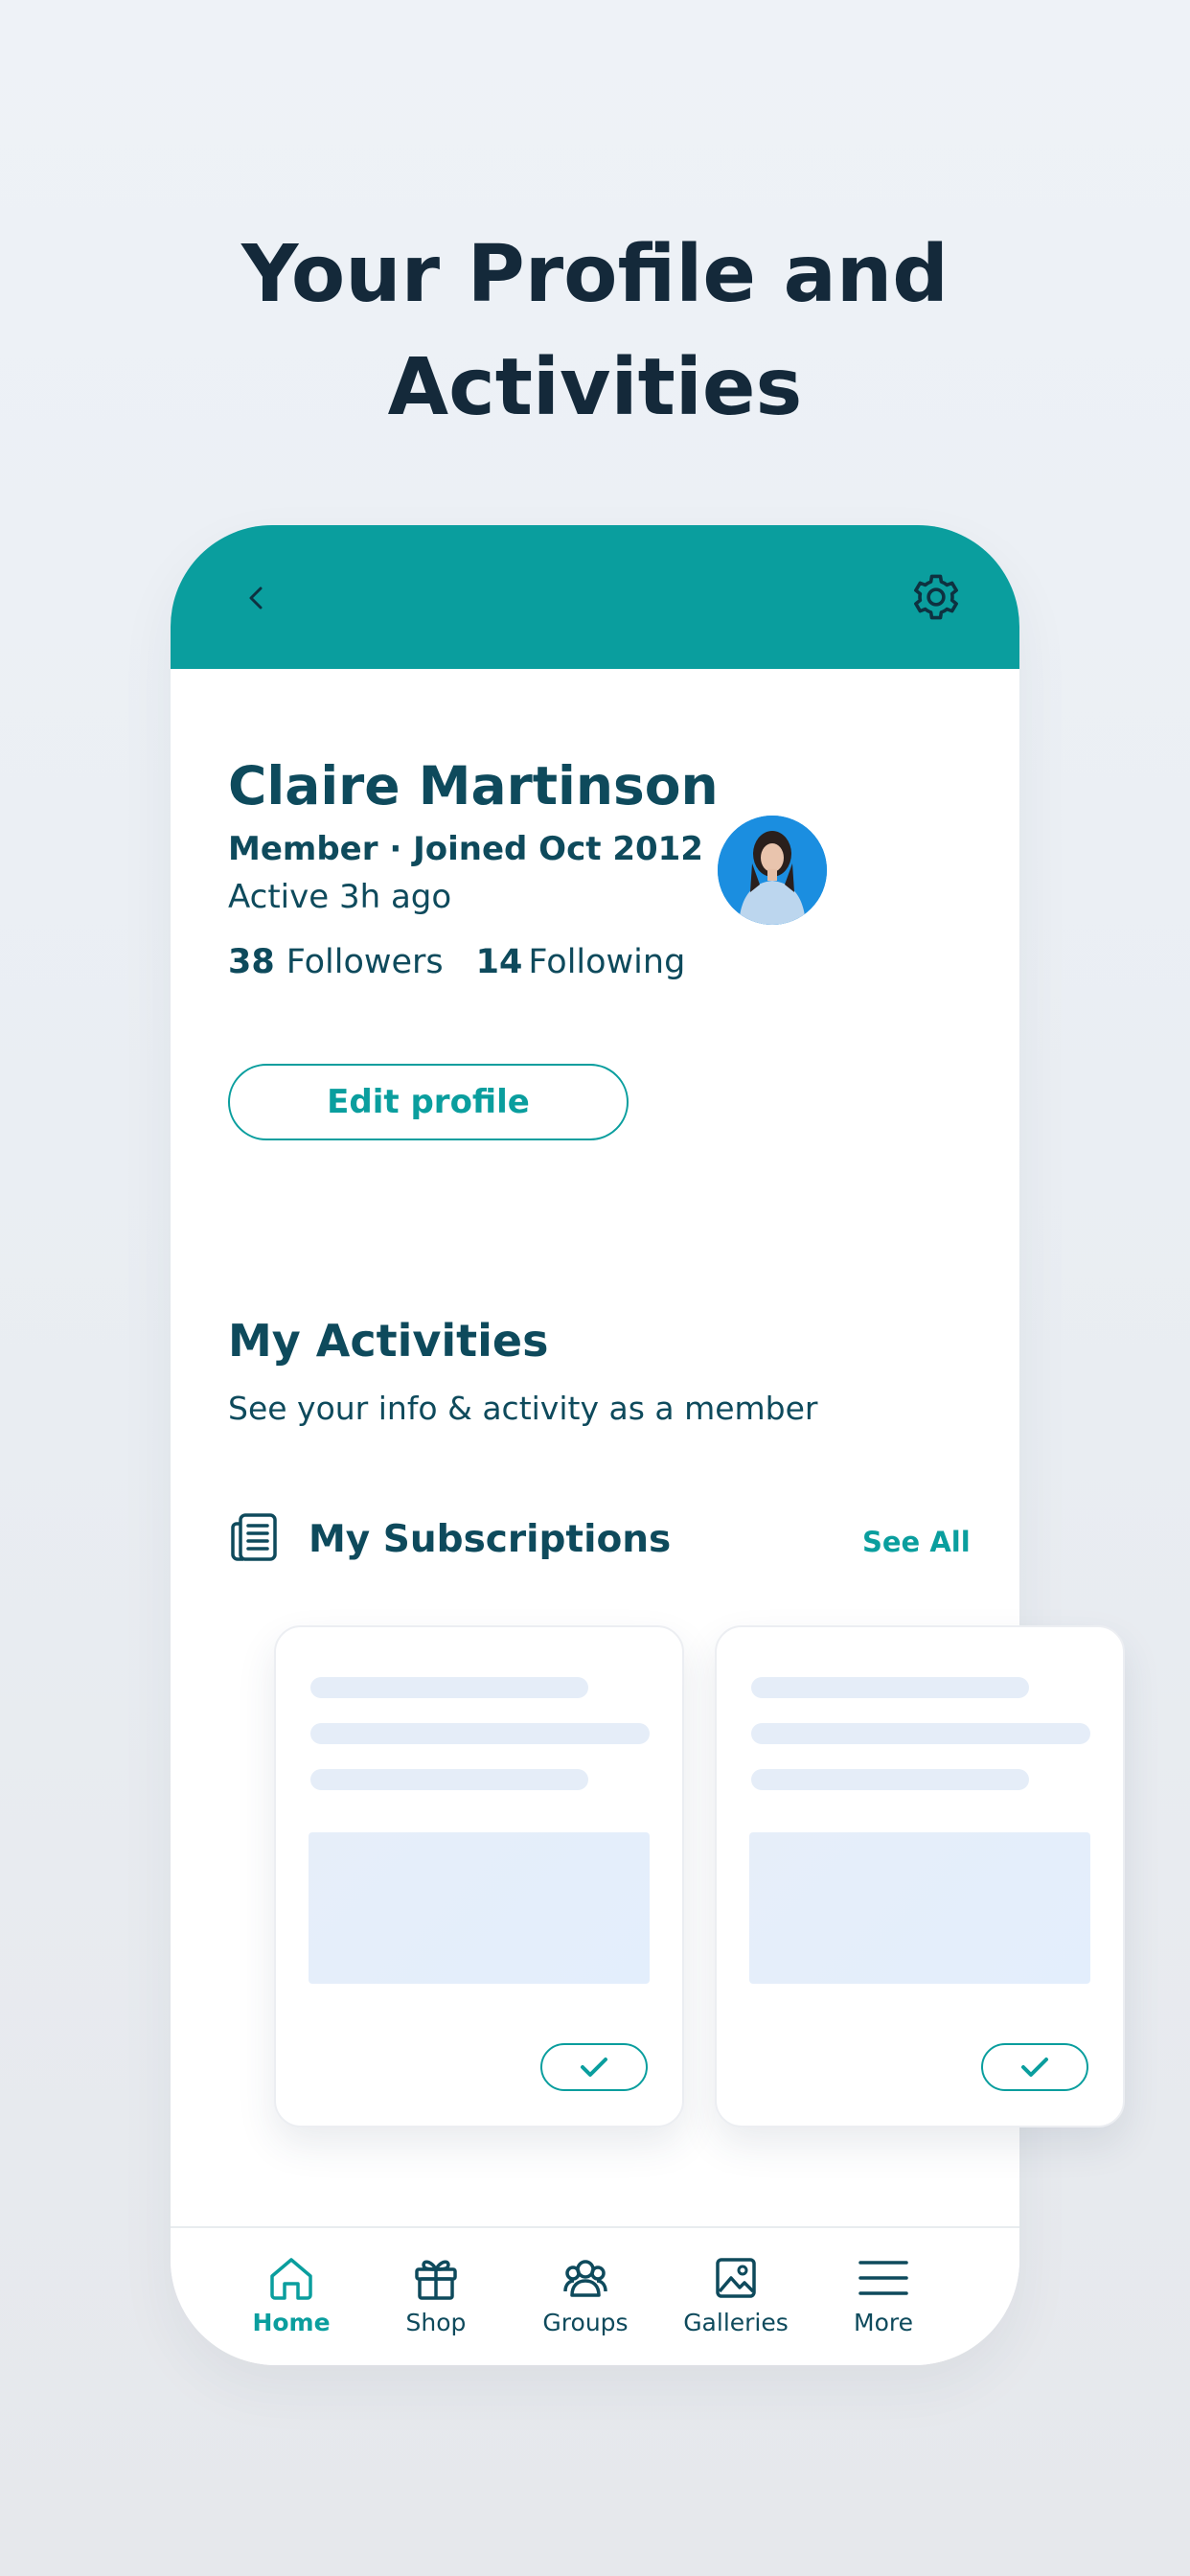 The width and height of the screenshot is (1190, 2576). I want to click on edit-profile-button: Edit profile, so click(429, 1102).